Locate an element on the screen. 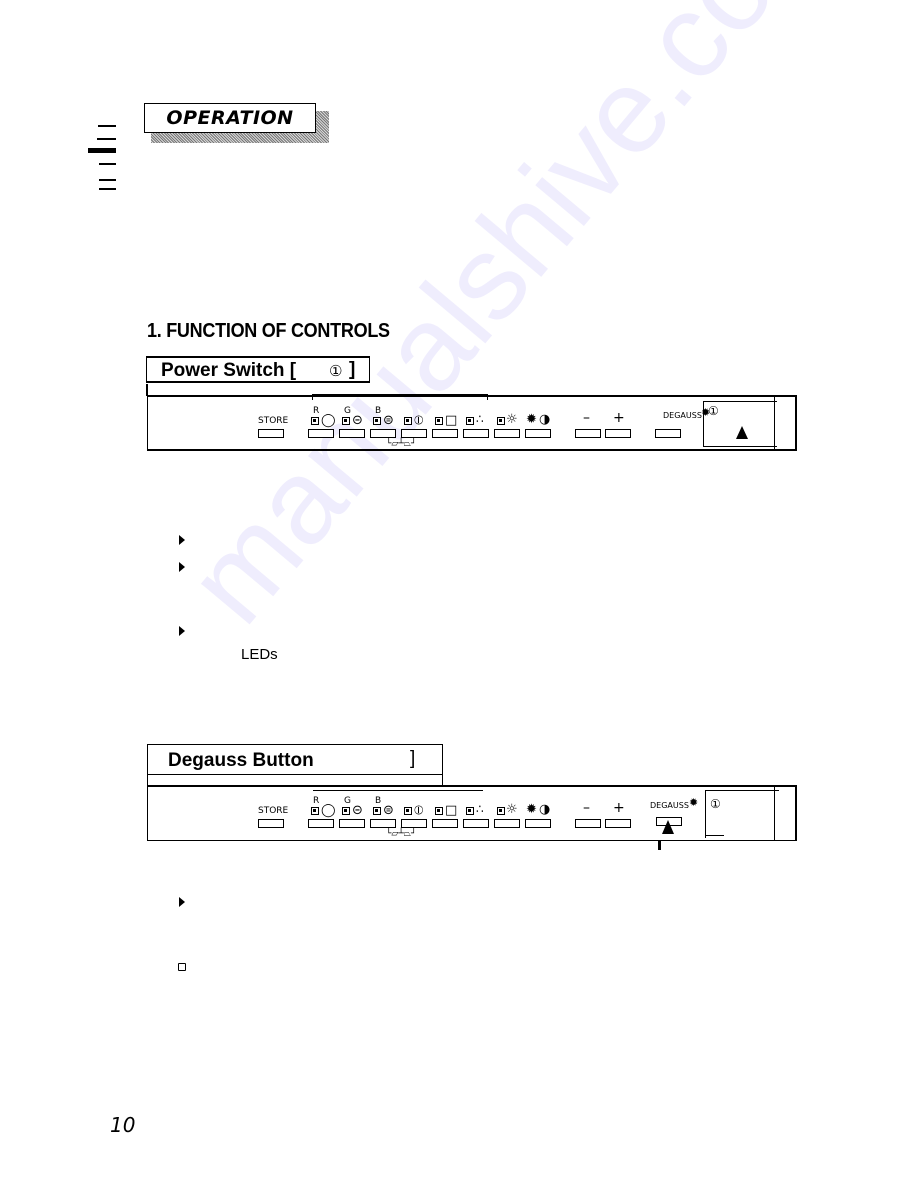 Image resolution: width=918 pixels, height=1188 pixels. note-square-icon is located at coordinates (182, 967).